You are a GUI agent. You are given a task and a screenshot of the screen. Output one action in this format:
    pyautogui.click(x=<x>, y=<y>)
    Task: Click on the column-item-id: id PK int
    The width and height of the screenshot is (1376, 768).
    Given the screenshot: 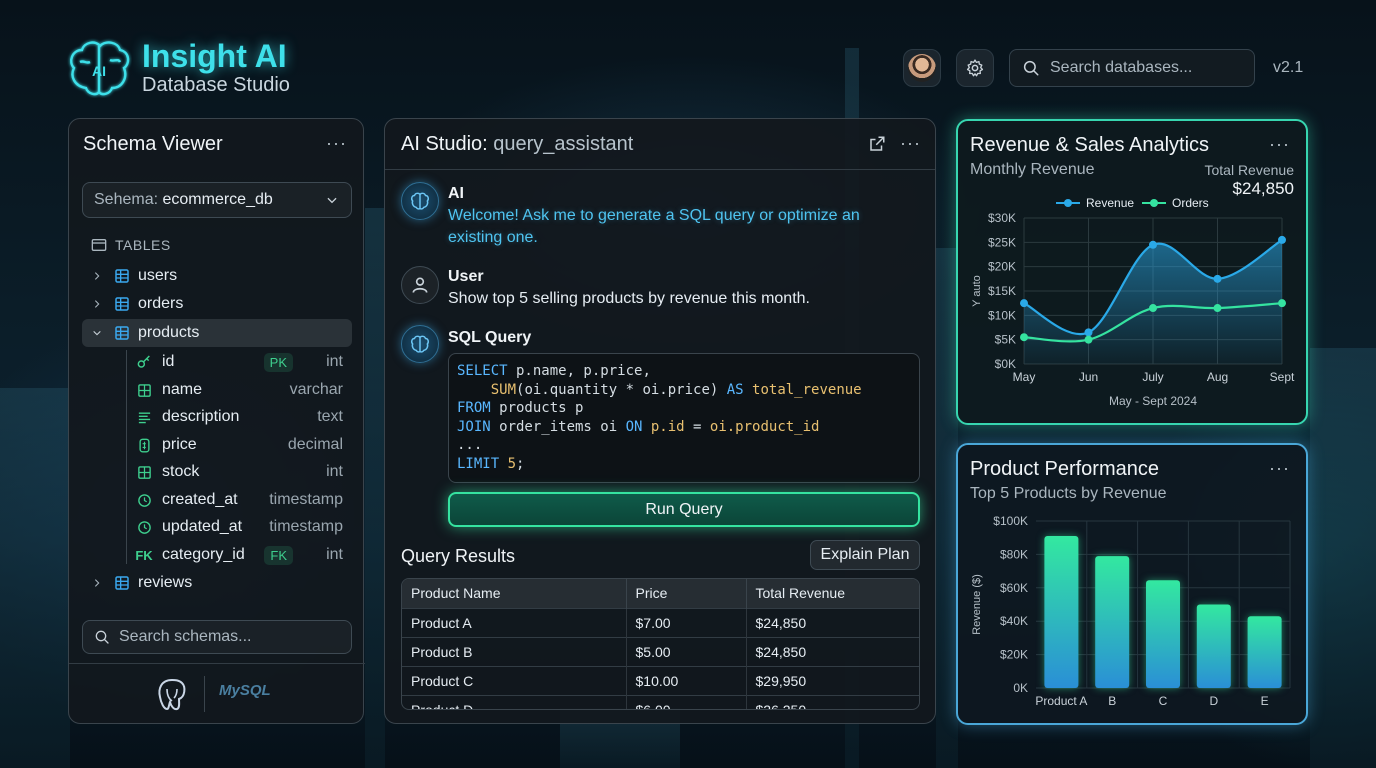 What is the action you would take?
    pyautogui.click(x=239, y=362)
    